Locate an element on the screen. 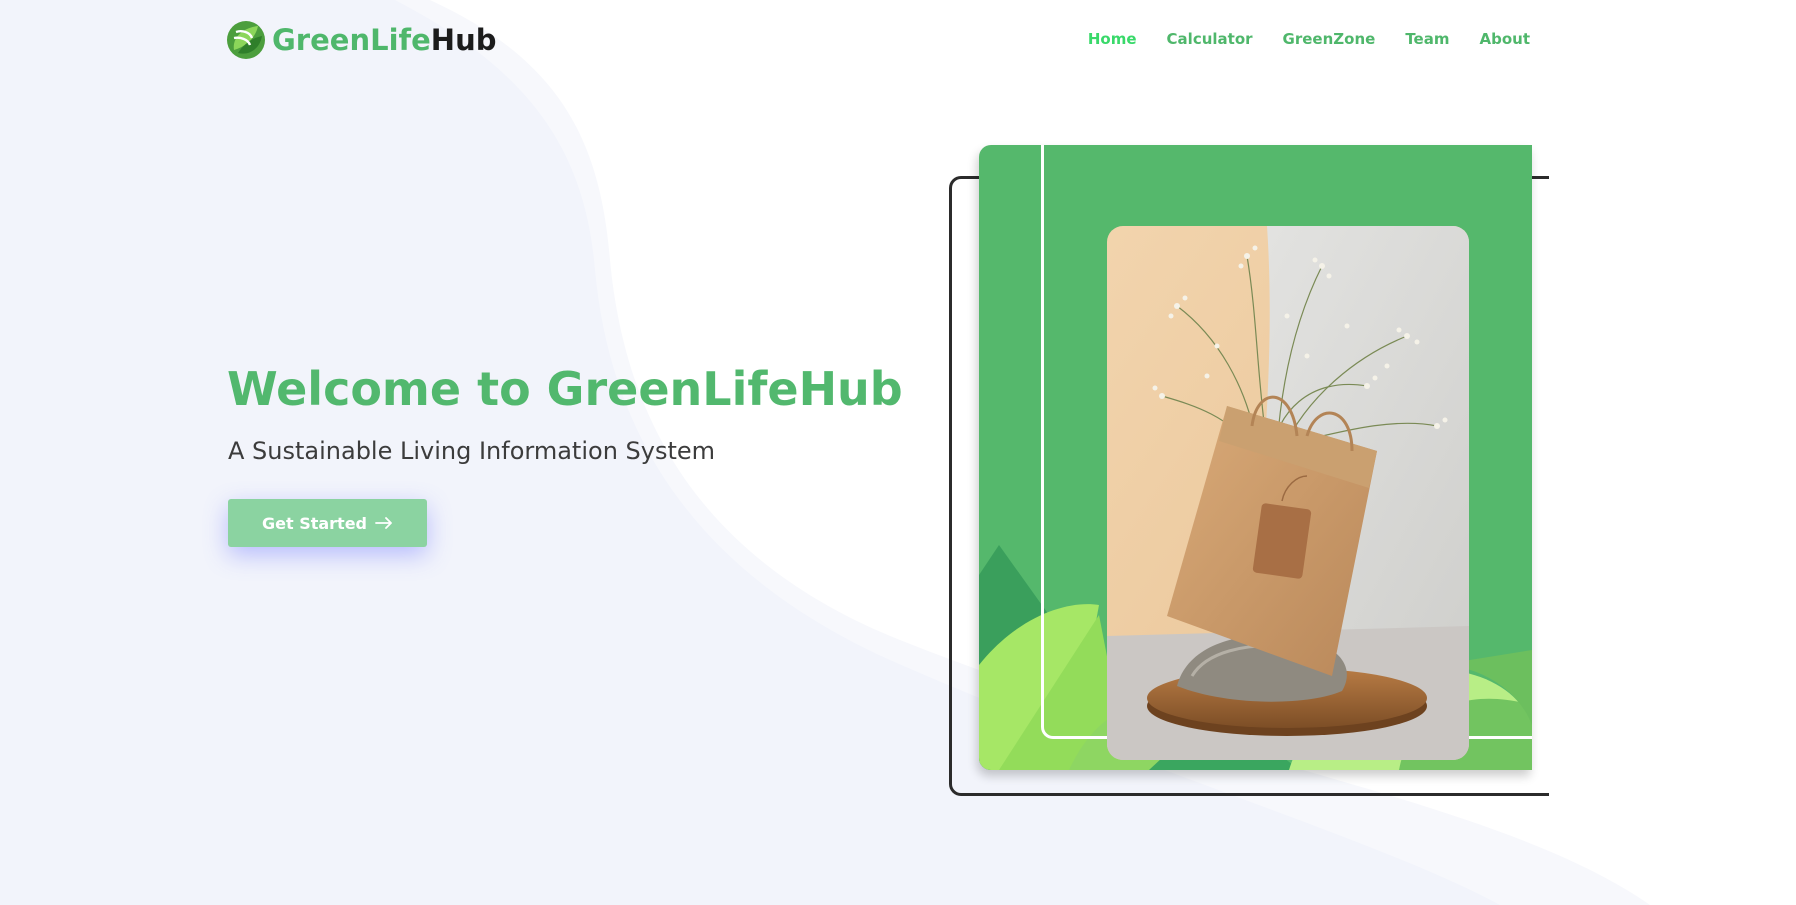  paper-bag-with-flowers-image is located at coordinates (1288, 493).